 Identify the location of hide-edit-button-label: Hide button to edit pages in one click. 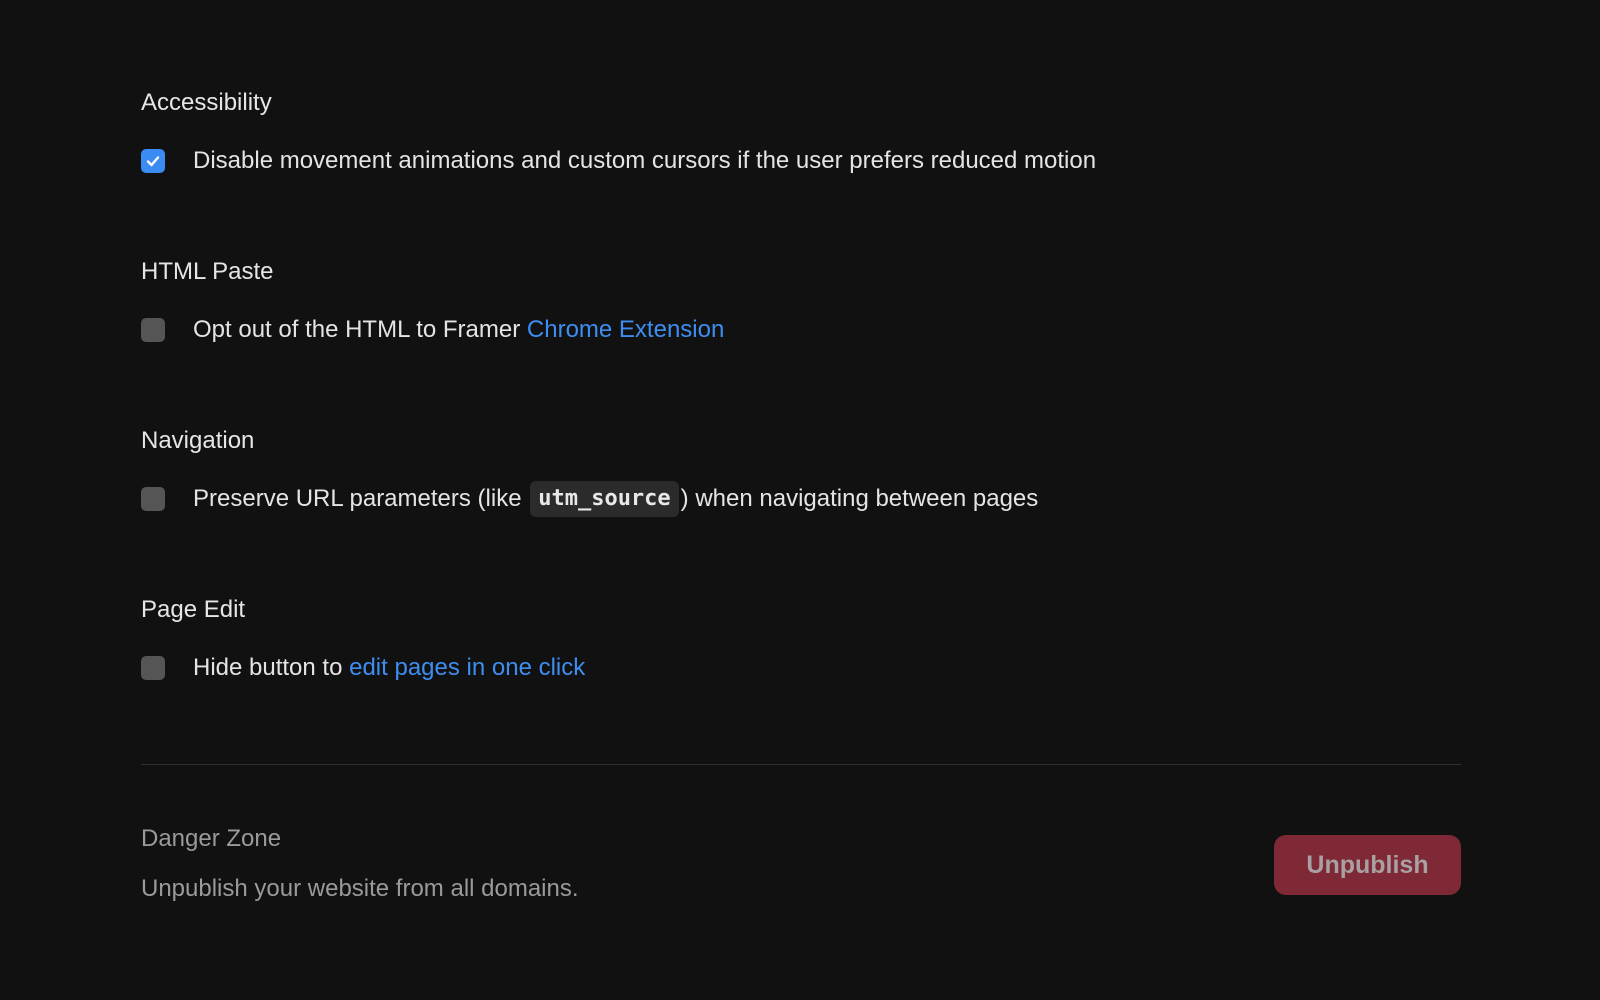
(389, 668).